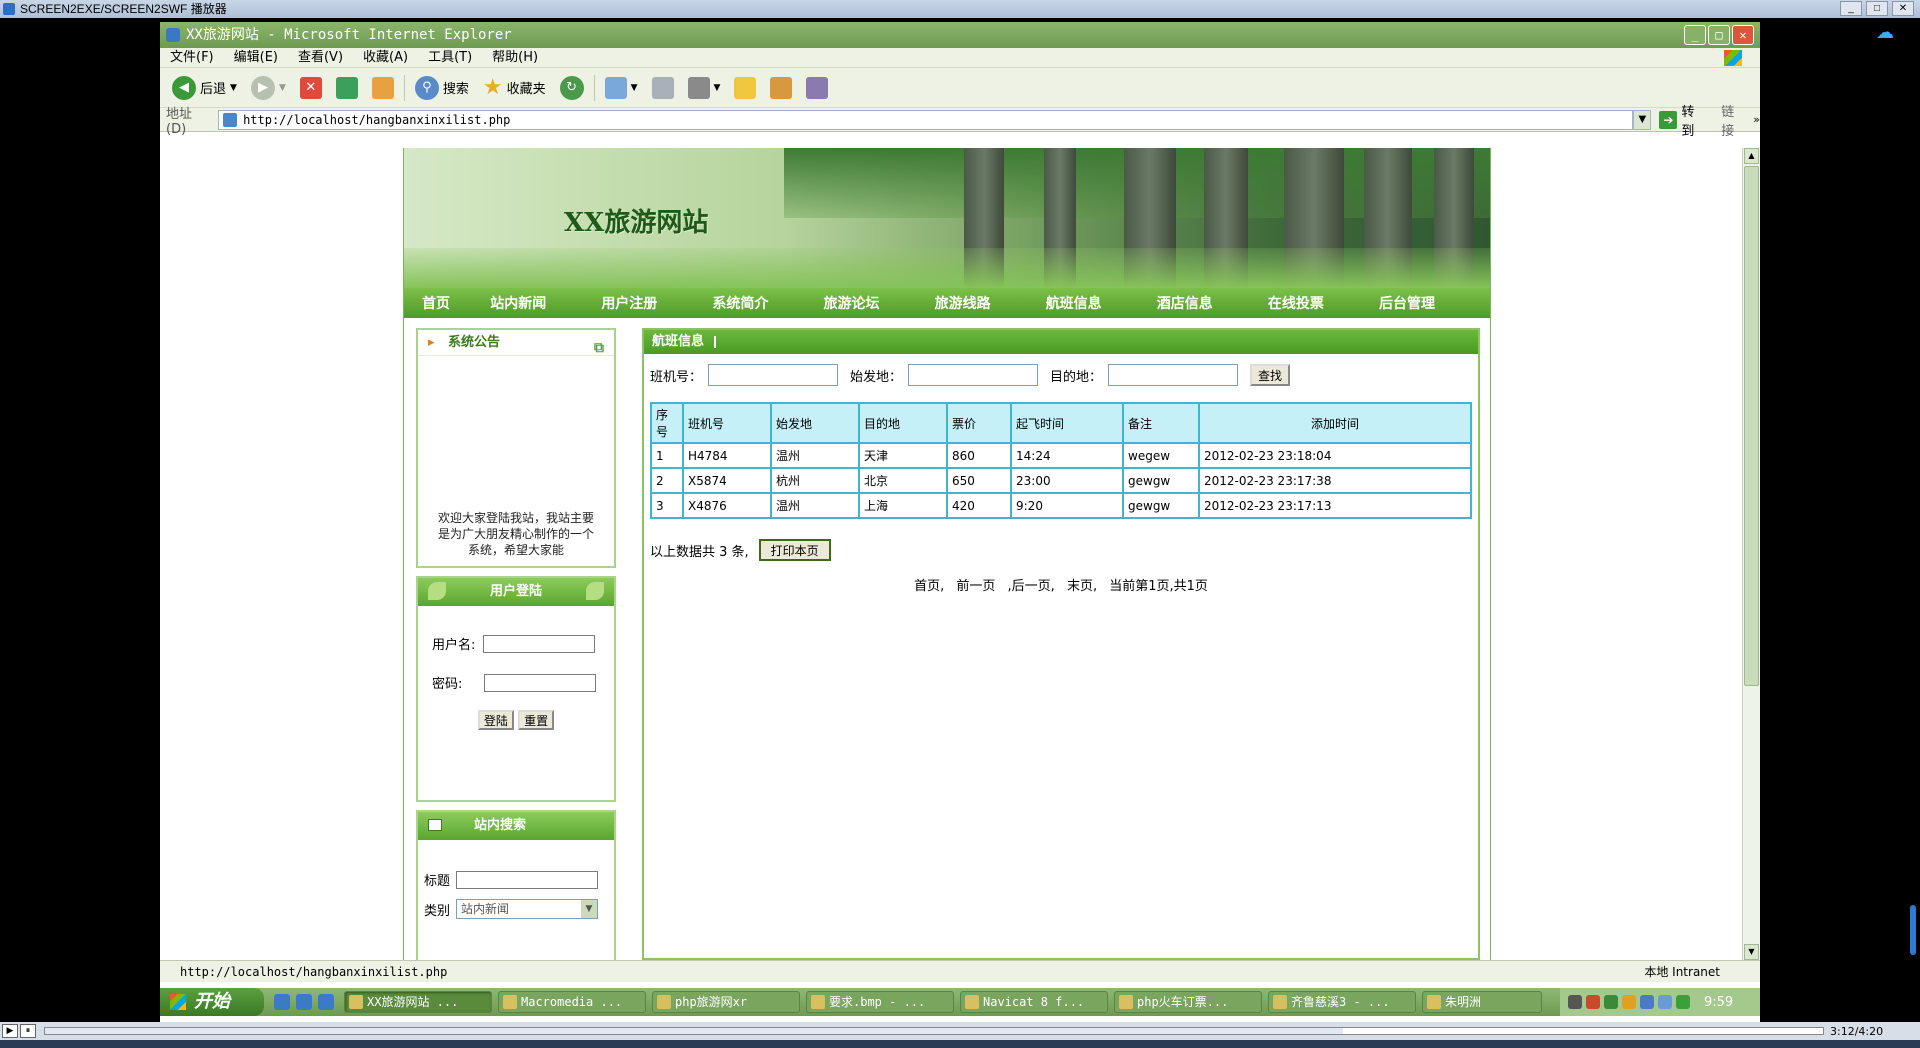 The width and height of the screenshot is (1920, 1048). I want to click on pager-last: 末页,, so click(1082, 586).